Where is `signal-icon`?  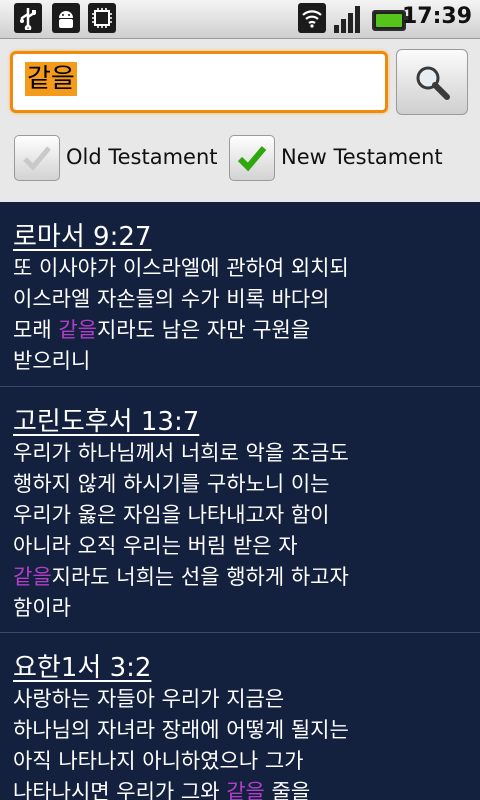
signal-icon is located at coordinates (349, 19).